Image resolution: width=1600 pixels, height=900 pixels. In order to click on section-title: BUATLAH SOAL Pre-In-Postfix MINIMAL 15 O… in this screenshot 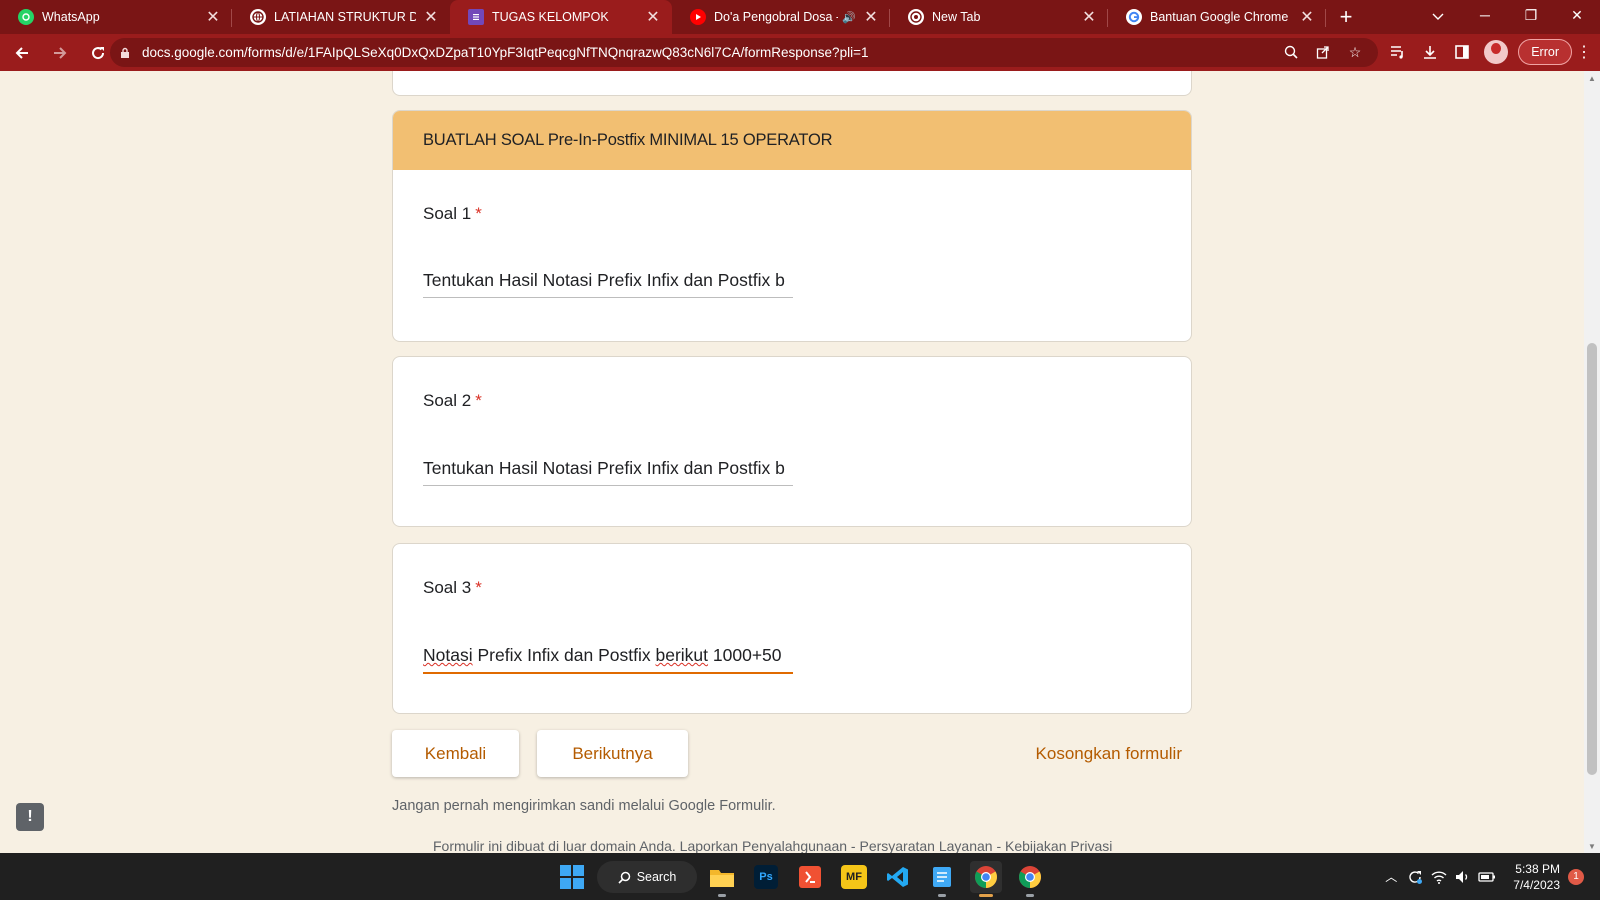, I will do `click(792, 140)`.